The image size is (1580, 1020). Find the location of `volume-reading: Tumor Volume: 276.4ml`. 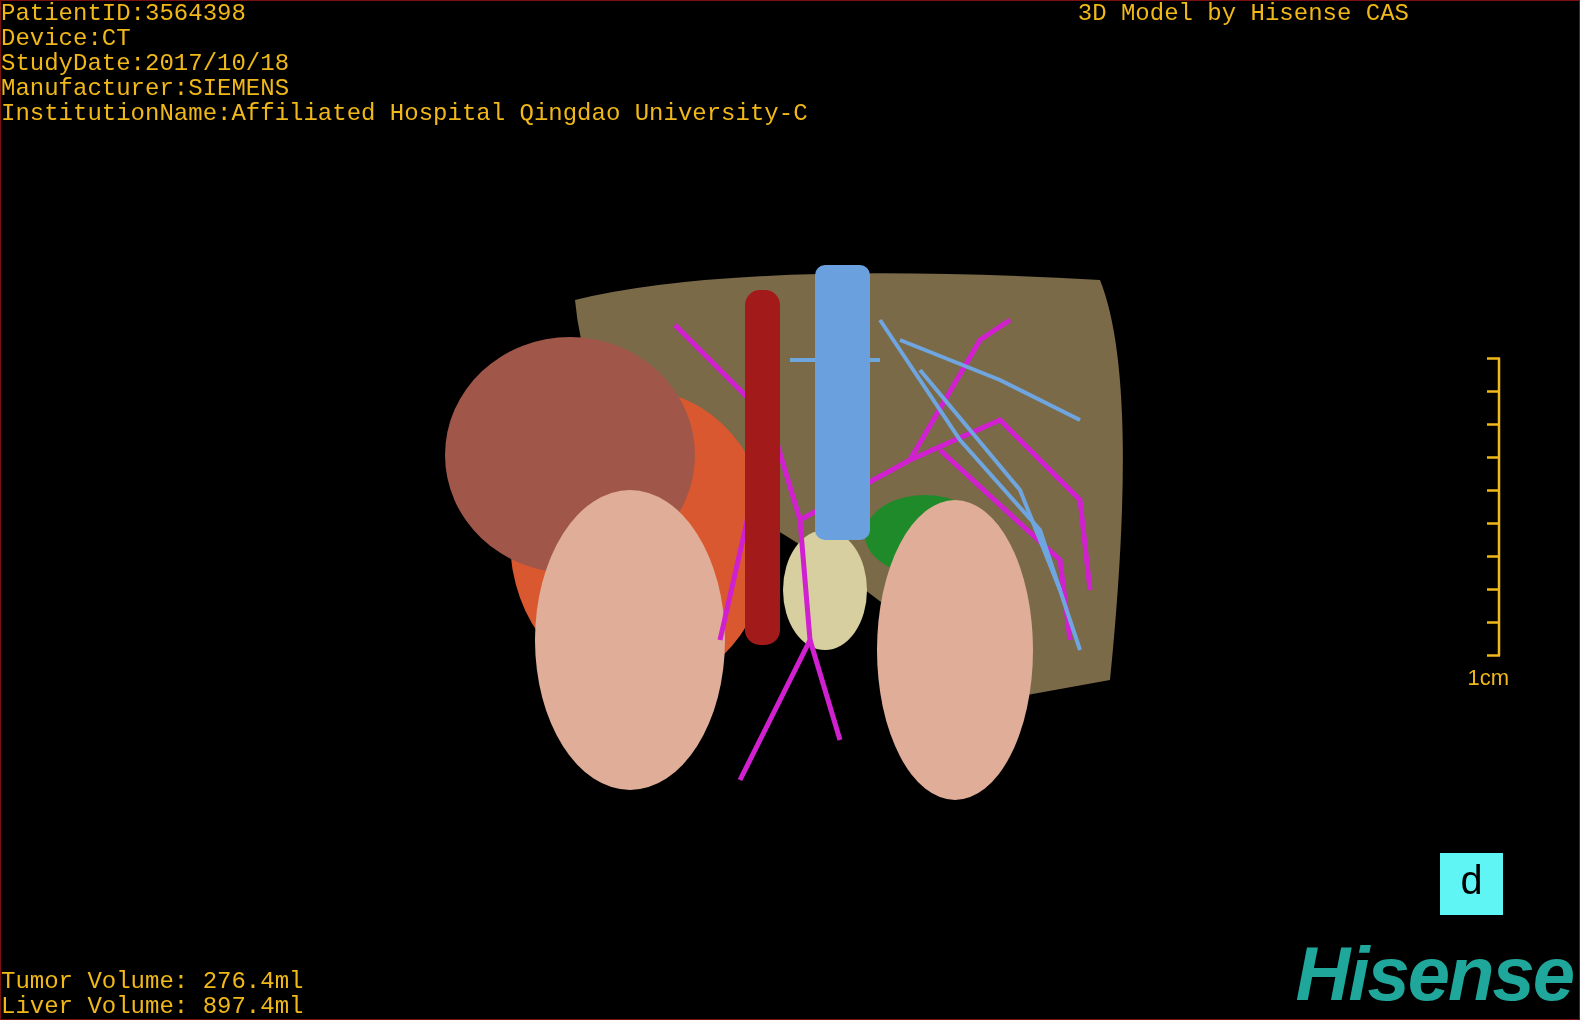

volume-reading: Tumor Volume: 276.4ml is located at coordinates (152, 981).